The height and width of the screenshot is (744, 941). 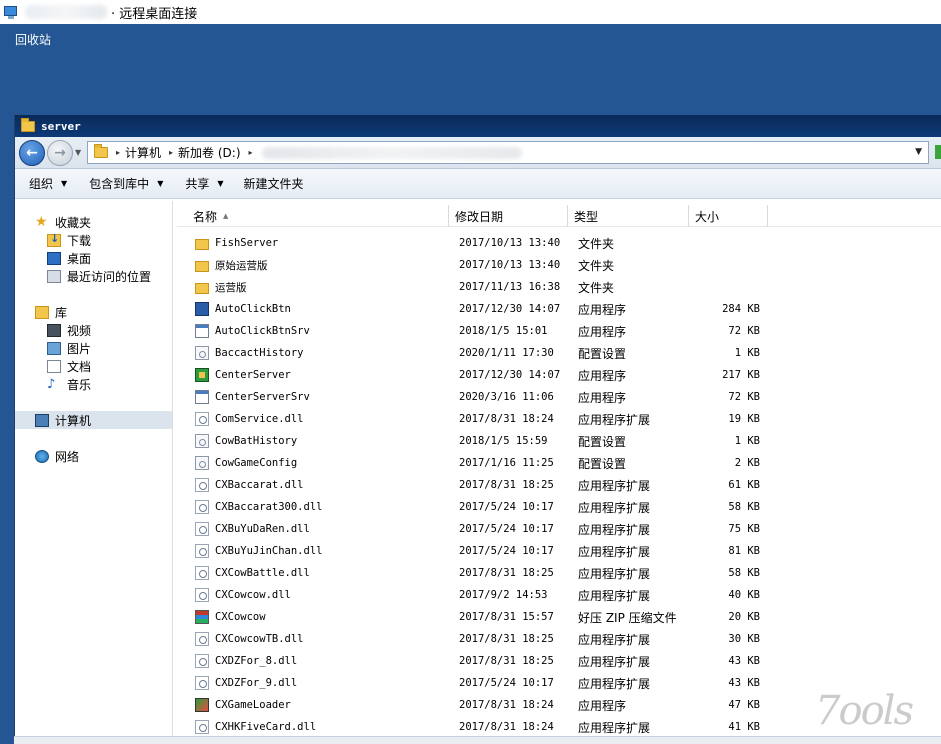 What do you see at coordinates (313, 441) in the screenshot?
I see `file-name-cell: CowBatHistory` at bounding box center [313, 441].